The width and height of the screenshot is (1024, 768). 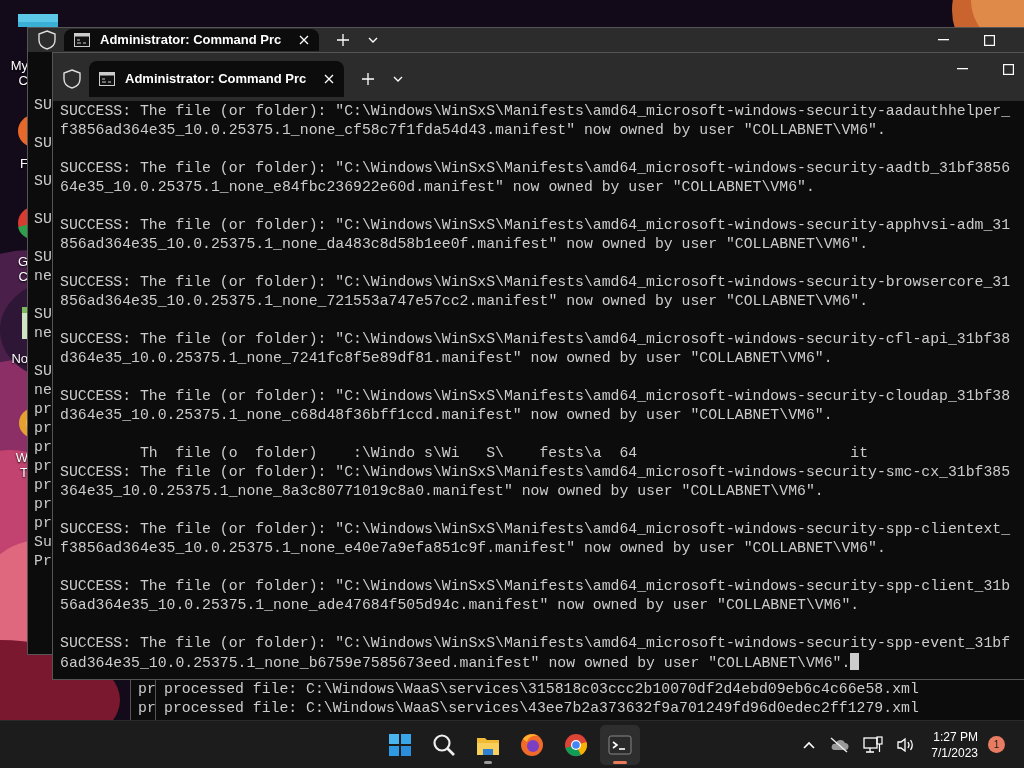 What do you see at coordinates (464, 301) in the screenshot?
I see `console-text: 856ad364e35_10.0.25375.1_none_721553a747e57cc2.manifest" now owned by user "COLLABNET\VM6".` at bounding box center [464, 301].